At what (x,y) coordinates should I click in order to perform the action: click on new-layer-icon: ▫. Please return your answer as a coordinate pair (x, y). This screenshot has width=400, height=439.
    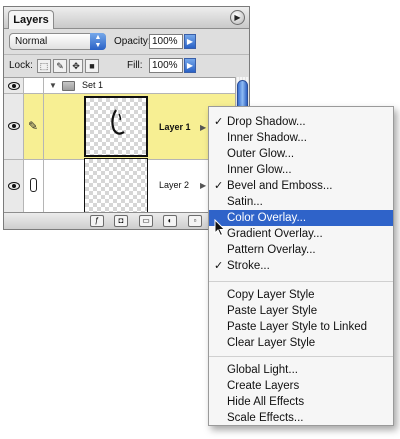
    Looking at the image, I should click on (195, 221).